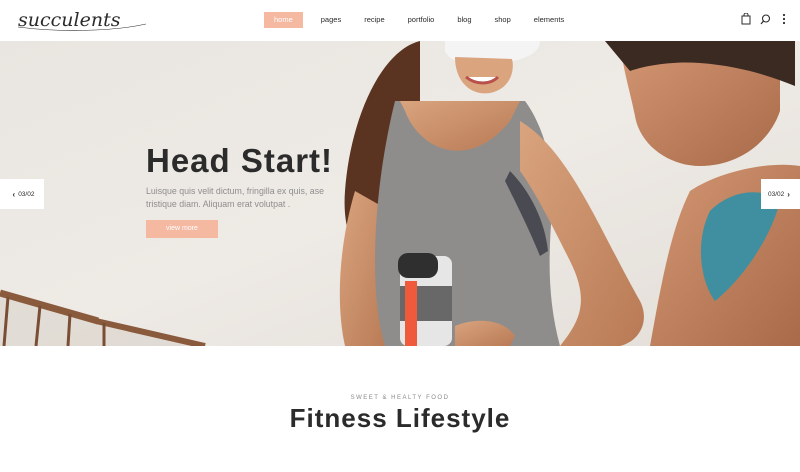 The width and height of the screenshot is (800, 472). I want to click on slider-prev-button: ‹ 03/02, so click(22, 194).